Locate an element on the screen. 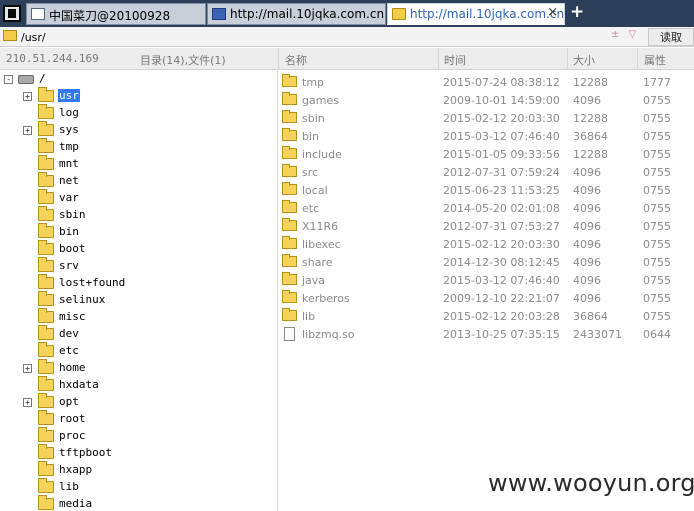  tree-item: - / is located at coordinates (138, 79).